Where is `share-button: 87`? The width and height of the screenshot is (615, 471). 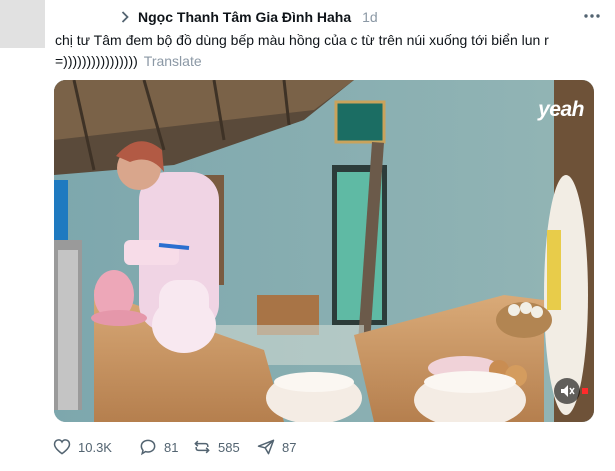
share-button: 87 is located at coordinates (276, 447).